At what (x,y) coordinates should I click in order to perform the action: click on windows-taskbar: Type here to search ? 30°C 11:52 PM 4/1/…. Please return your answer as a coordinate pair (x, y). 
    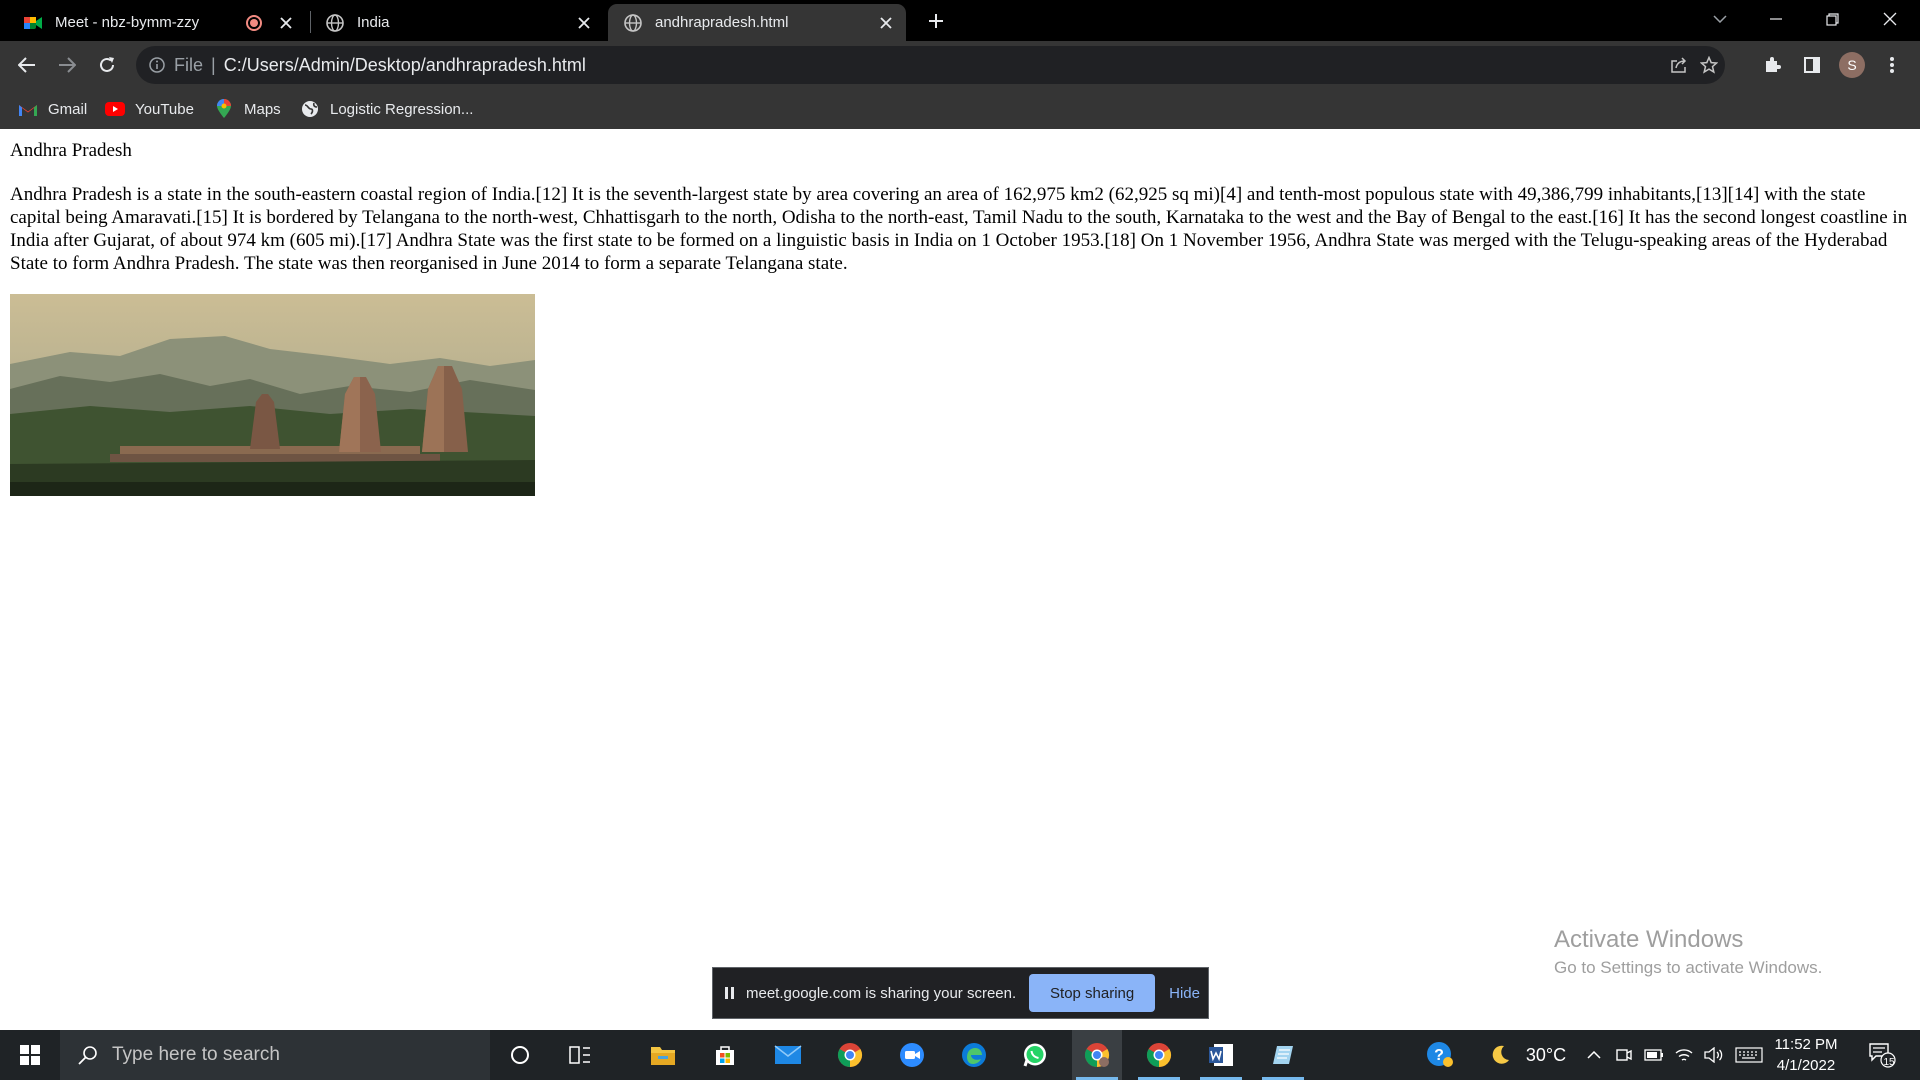
    Looking at the image, I should click on (960, 1055).